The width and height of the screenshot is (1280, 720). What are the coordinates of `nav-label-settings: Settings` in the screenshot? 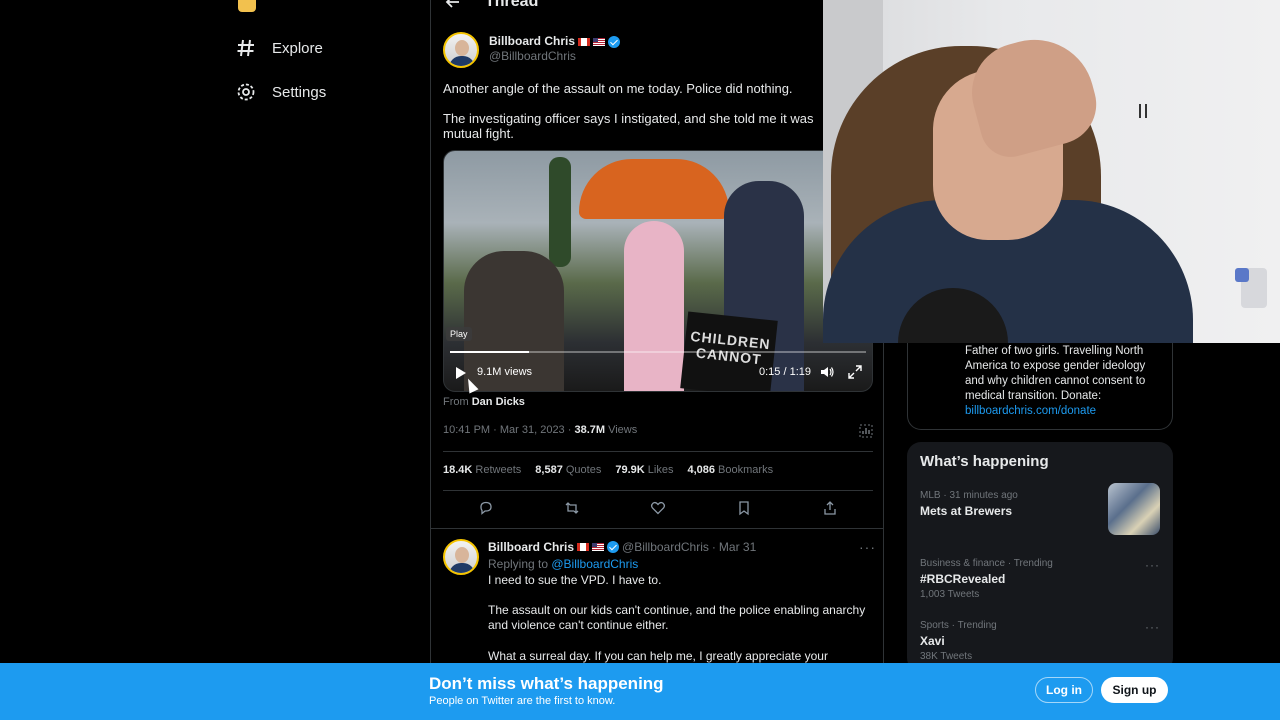 It's located at (299, 92).